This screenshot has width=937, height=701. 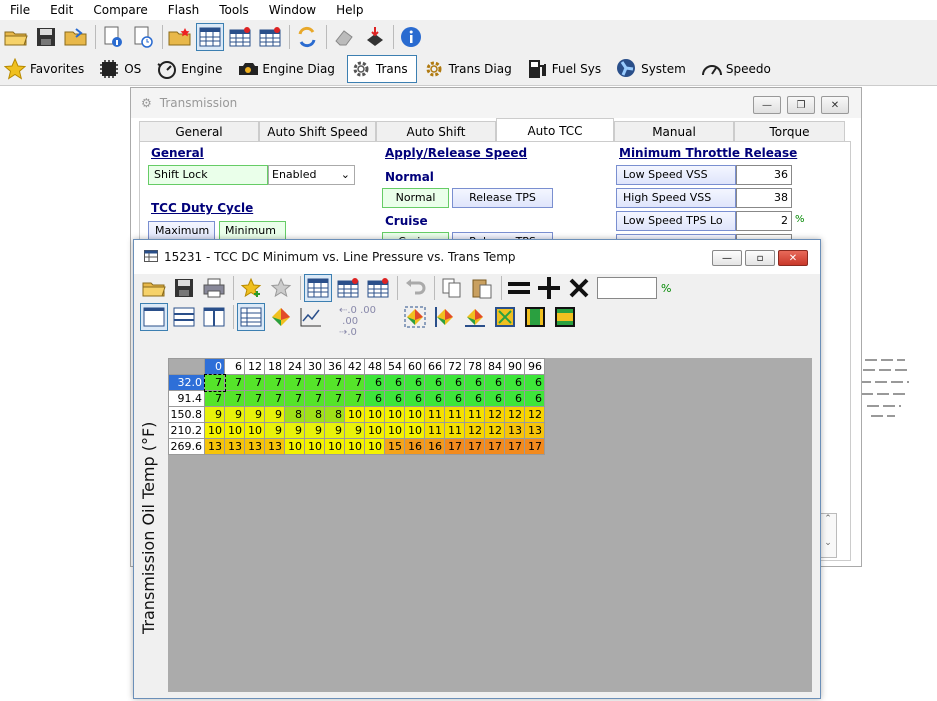 What do you see at coordinates (767, 105) in the screenshot?
I see `minimize-button: —` at bounding box center [767, 105].